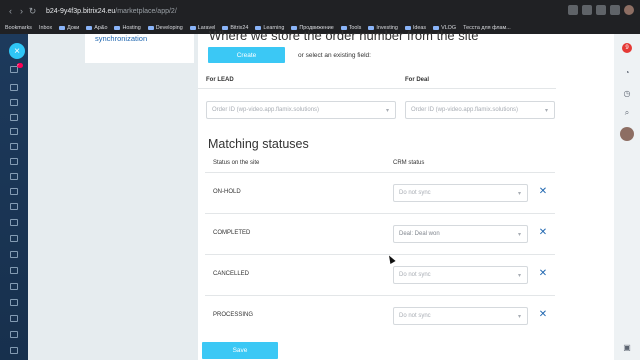 Image resolution: width=640 pixels, height=360 pixels. I want to click on forward-icon: ›, so click(21, 11).